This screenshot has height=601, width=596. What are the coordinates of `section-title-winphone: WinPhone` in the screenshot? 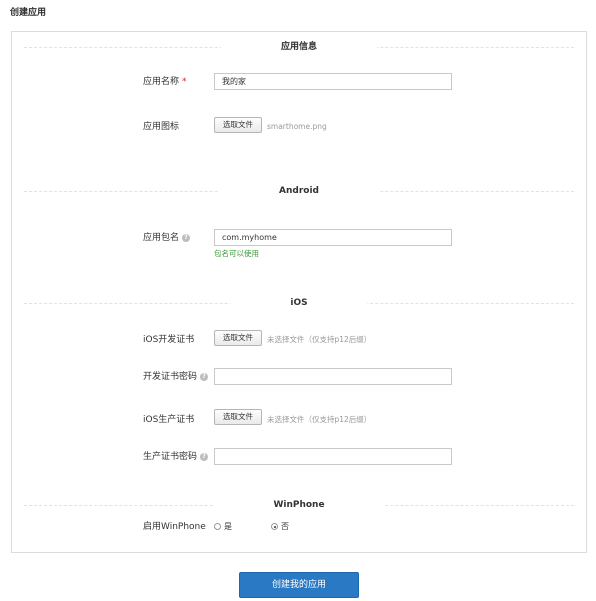 It's located at (299, 505).